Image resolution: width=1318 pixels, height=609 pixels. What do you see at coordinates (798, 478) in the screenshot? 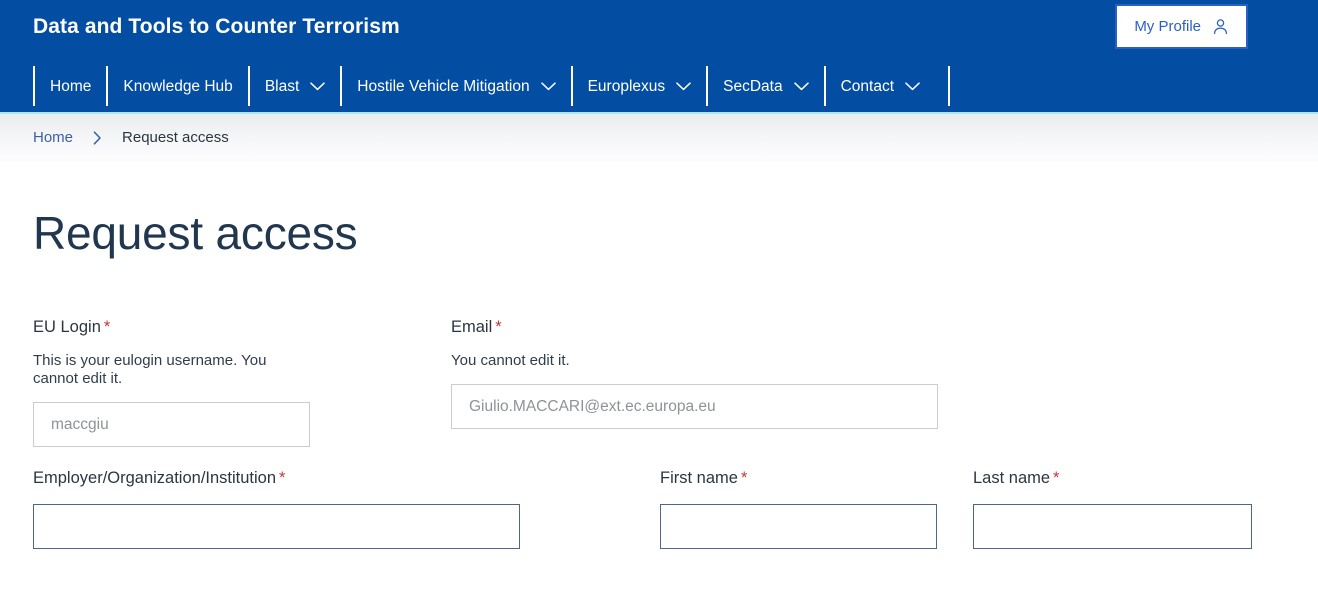
I see `first-name-label: First name *` at bounding box center [798, 478].